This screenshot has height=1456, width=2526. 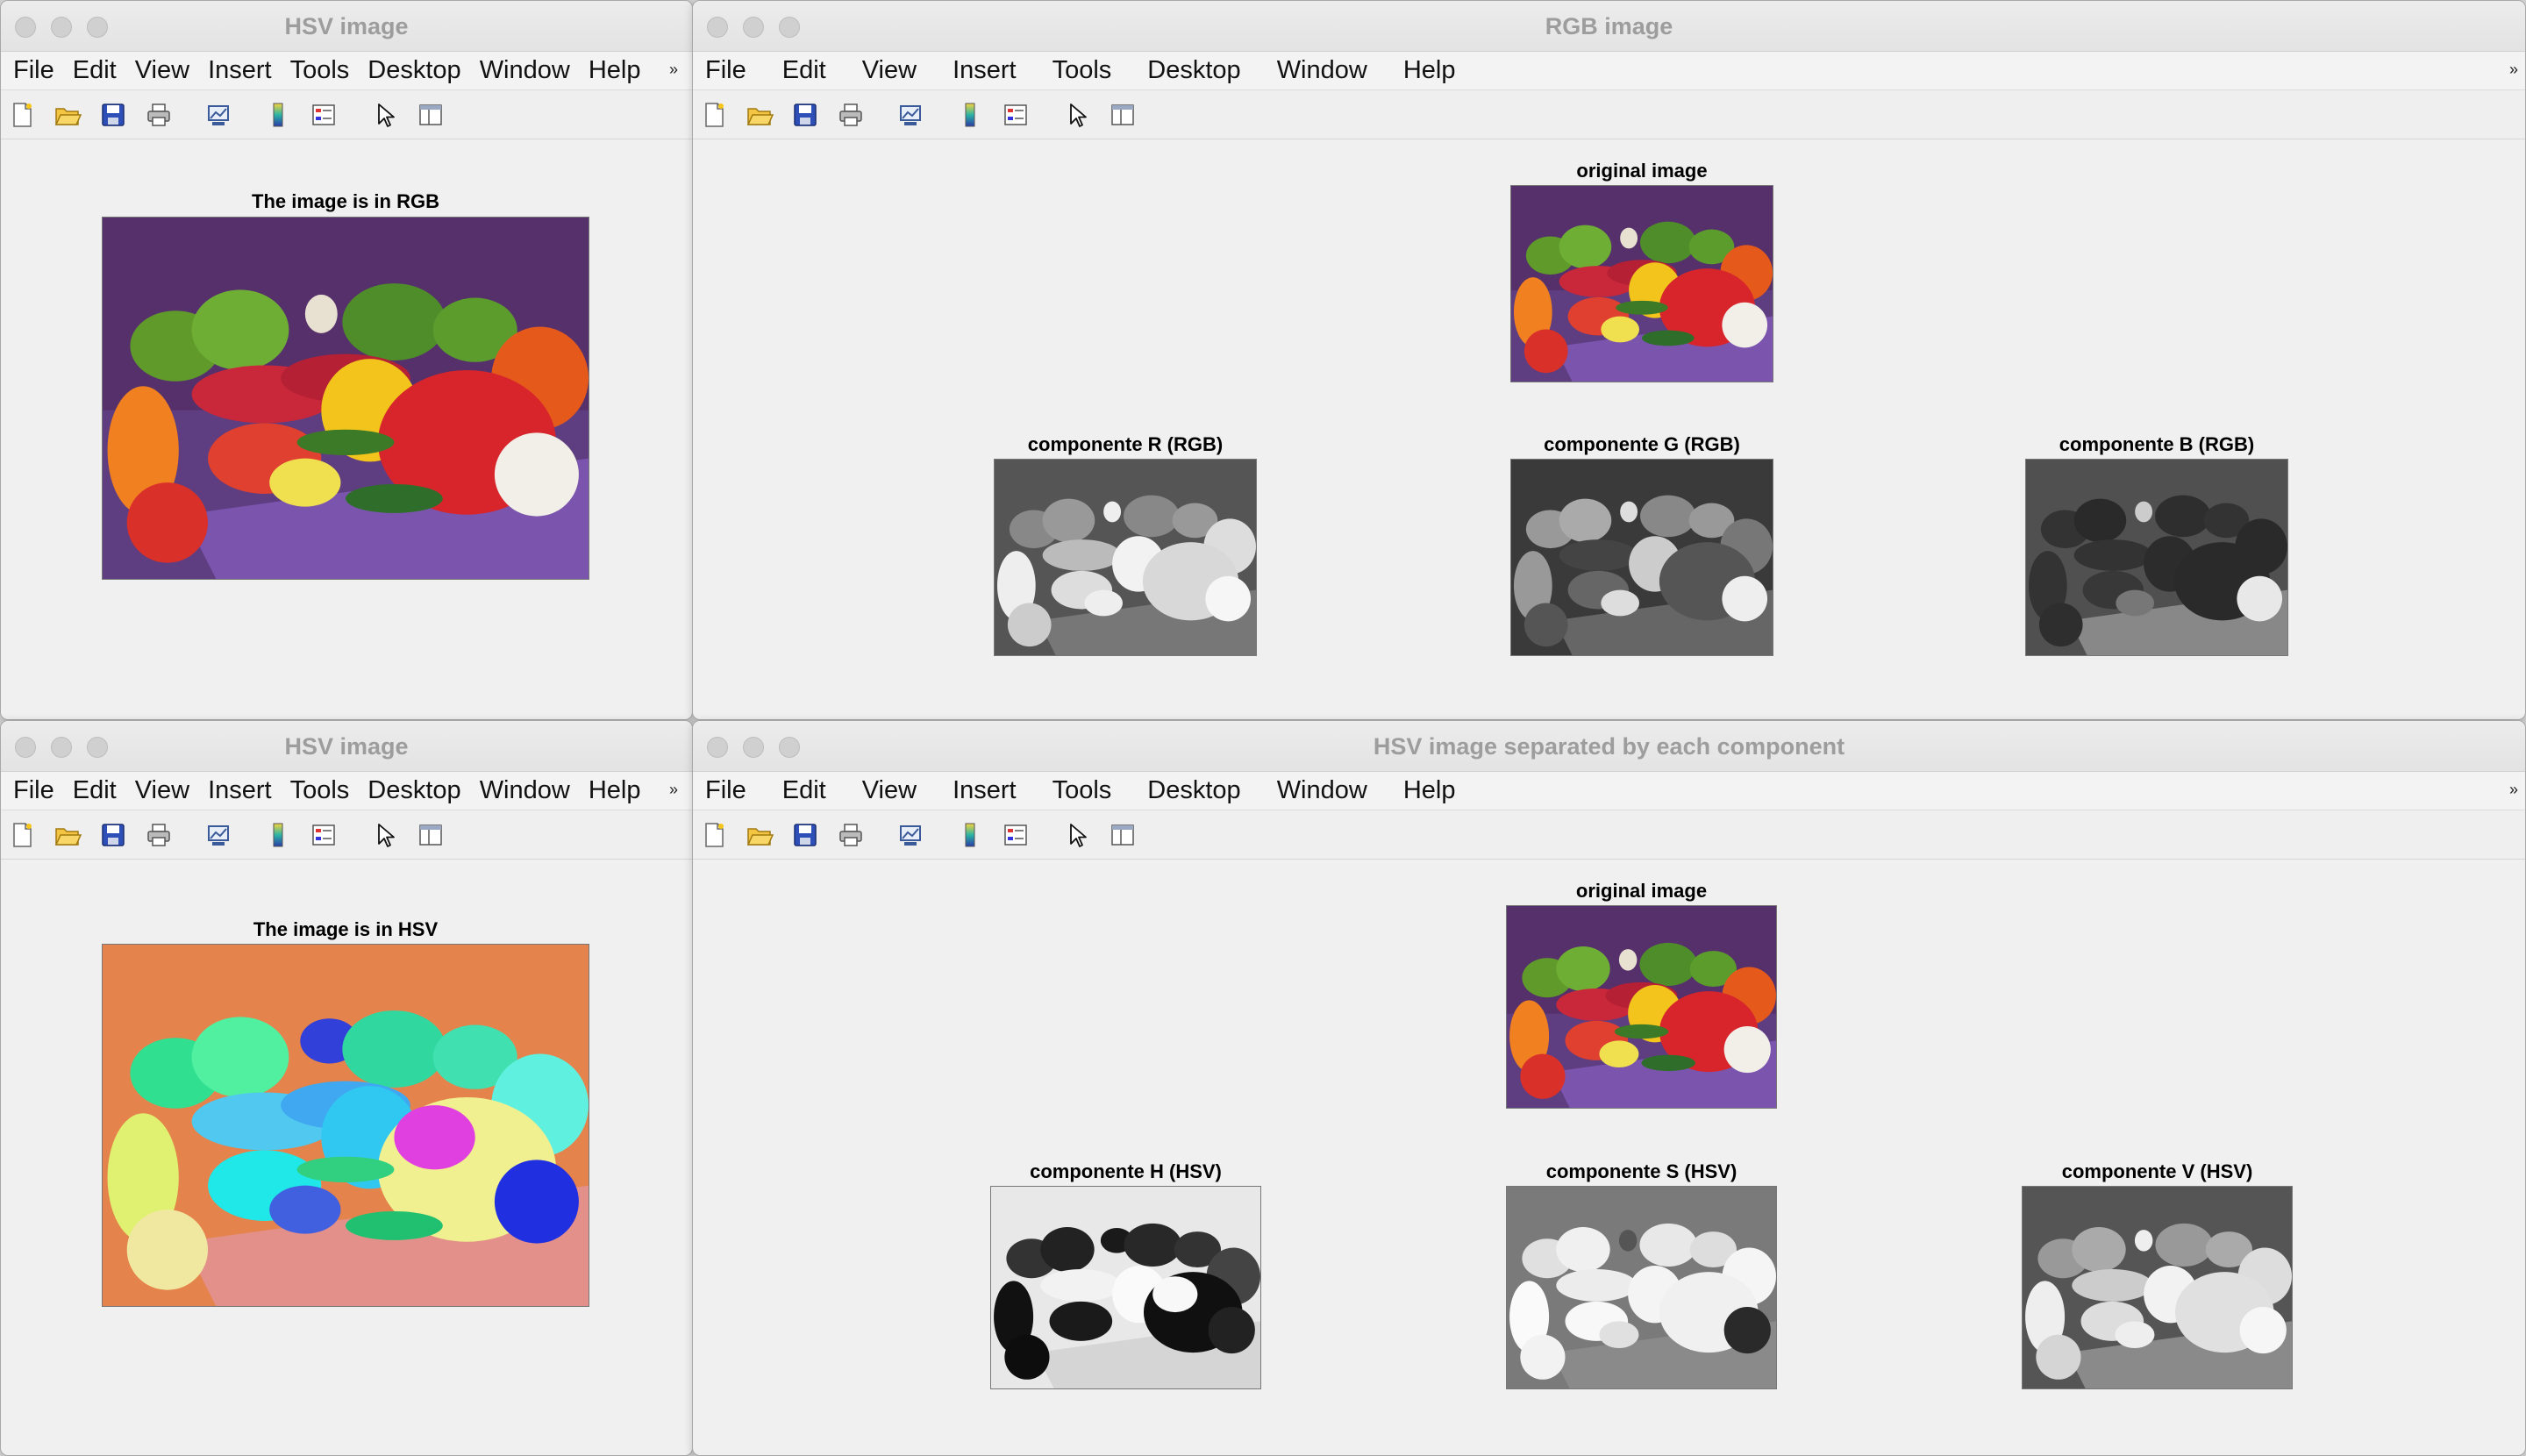 I want to click on axes-title-b: componente B (RGB), so click(x=2157, y=444).